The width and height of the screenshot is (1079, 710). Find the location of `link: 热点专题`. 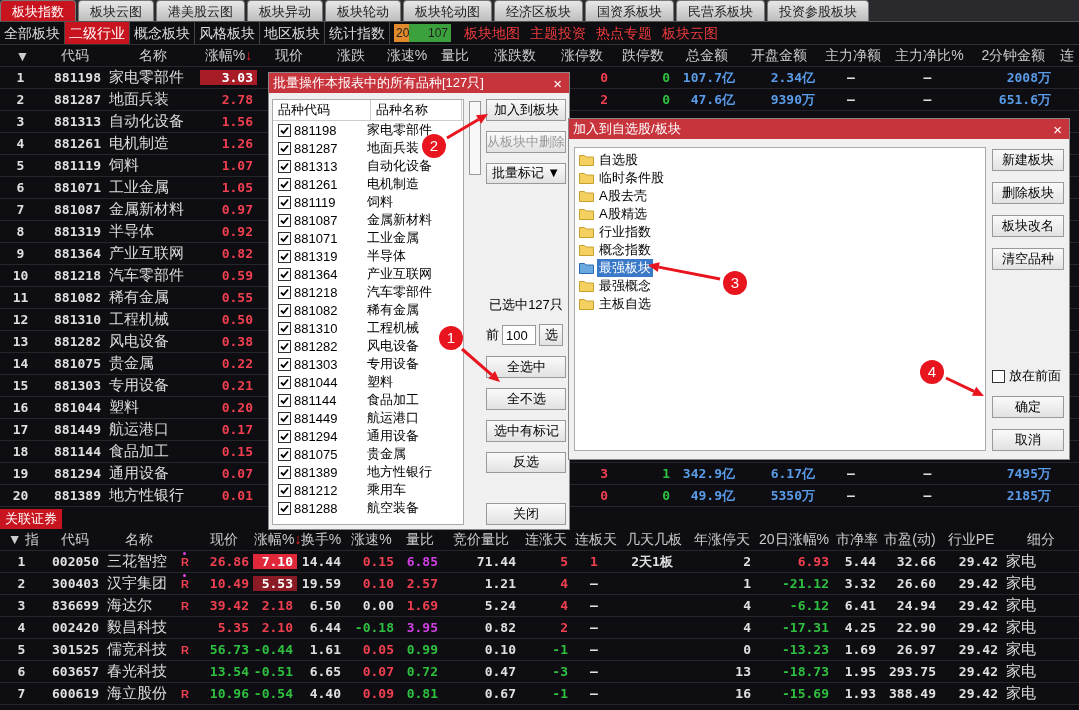

link: 热点专题 is located at coordinates (624, 33).